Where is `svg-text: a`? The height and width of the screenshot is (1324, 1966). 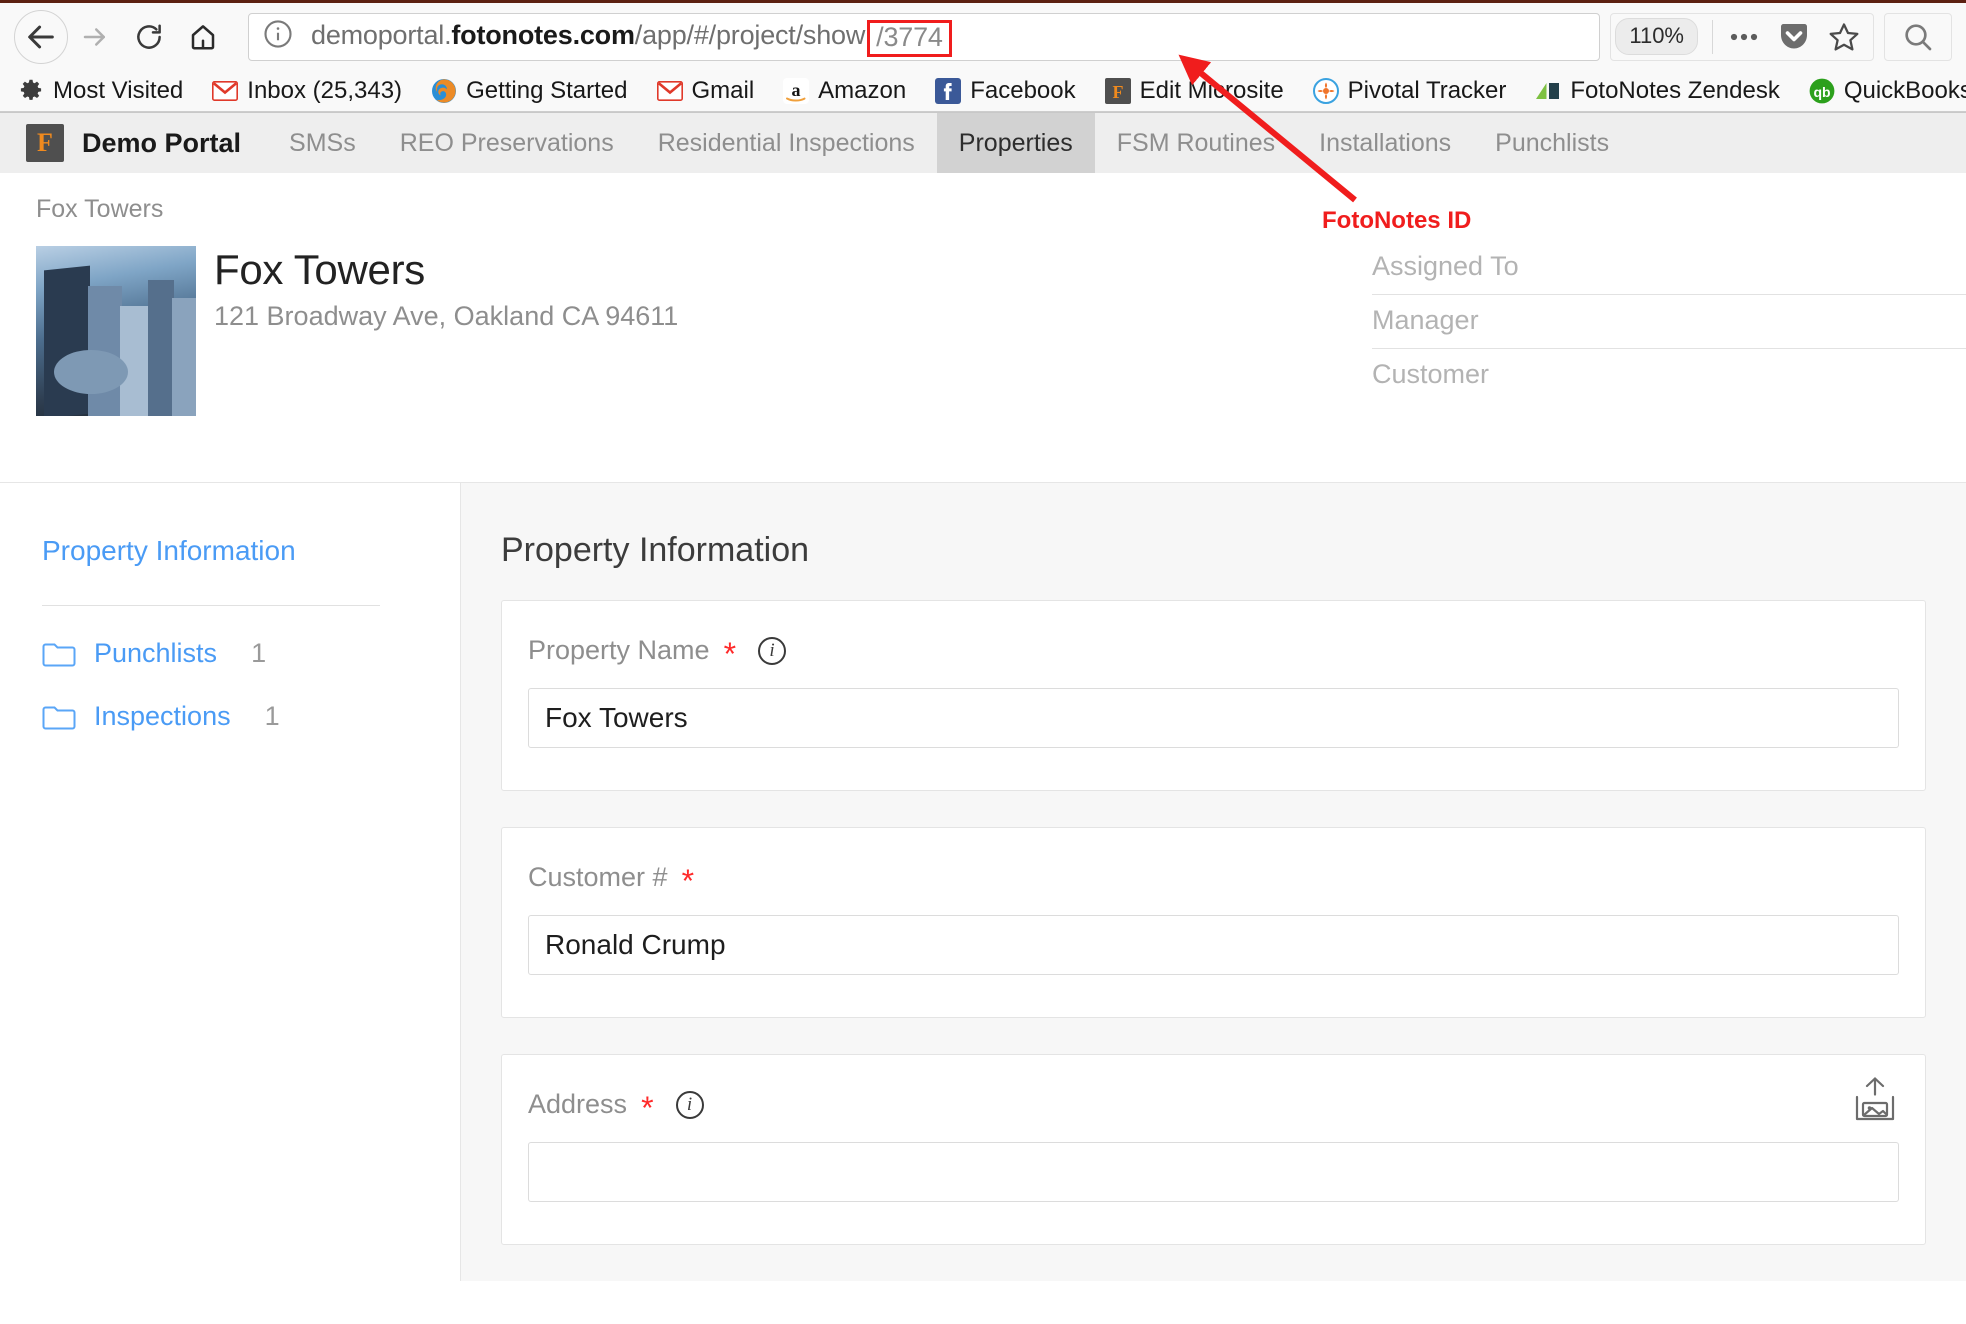 svg-text: a is located at coordinates (796, 90).